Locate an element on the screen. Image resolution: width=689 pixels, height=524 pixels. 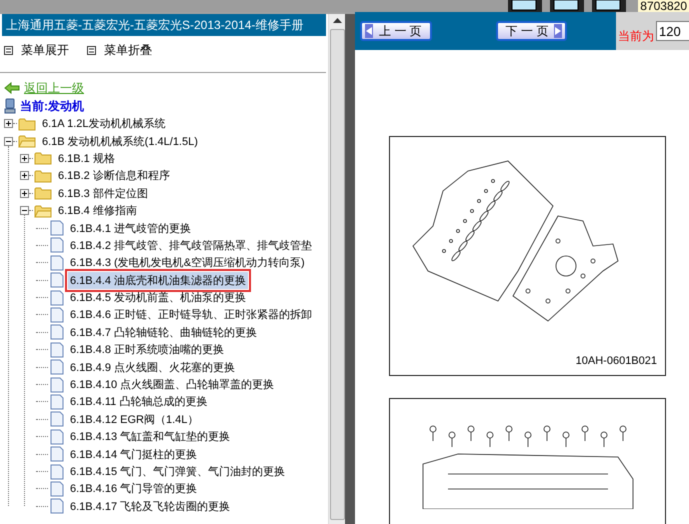
next-page-button: 下 一 页 is located at coordinates (532, 31).